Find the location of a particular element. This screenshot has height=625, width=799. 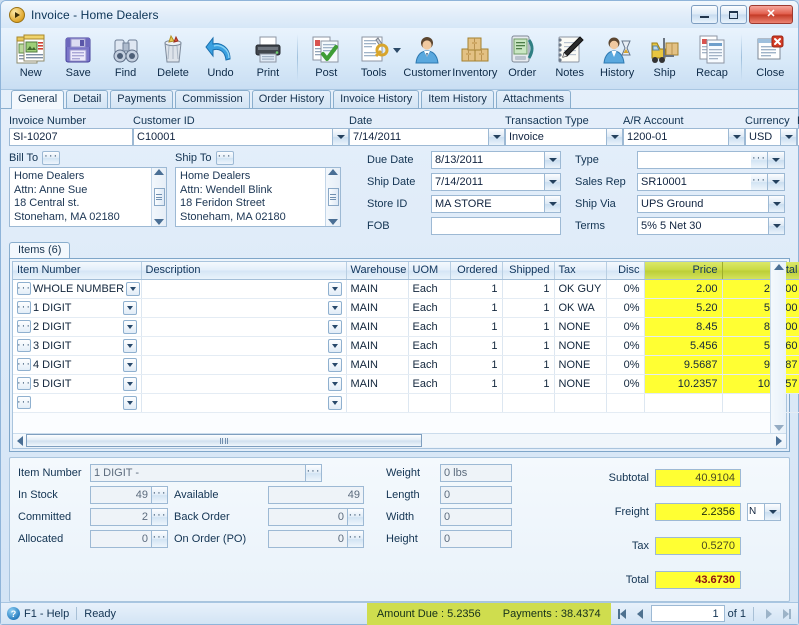

scroll-up-icon is located at coordinates (333, 172).